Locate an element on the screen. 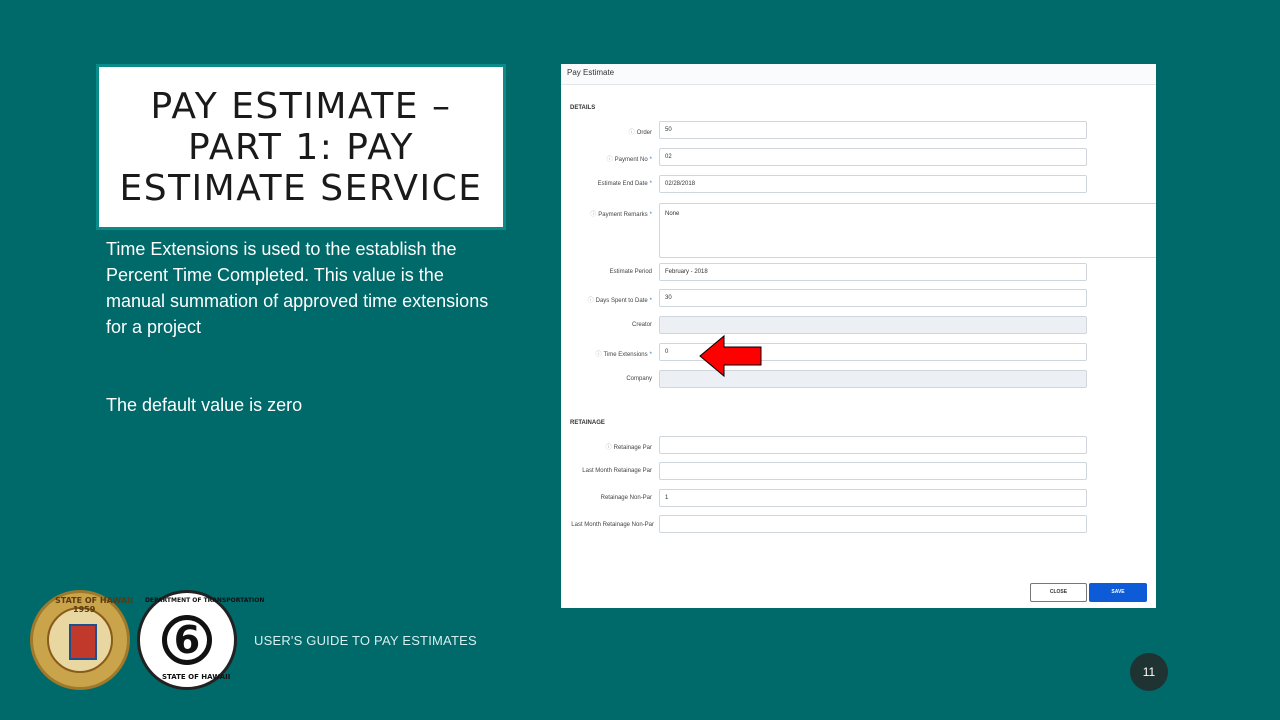 This screenshot has width=1280, height=720. company-label: Company is located at coordinates (639, 379).